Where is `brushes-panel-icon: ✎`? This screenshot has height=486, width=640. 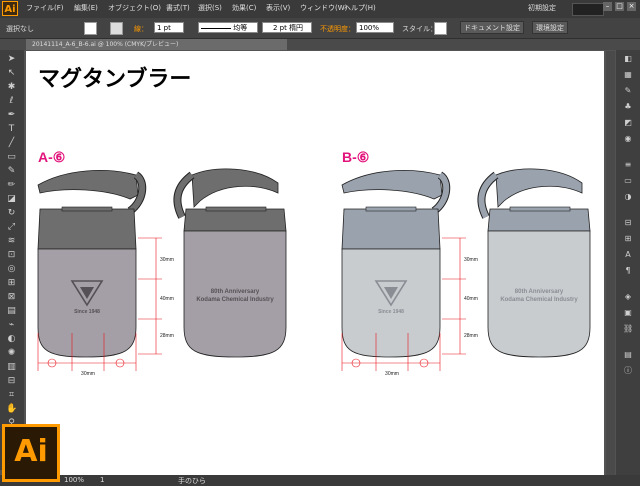
brushes-panel-icon: ✎ is located at coordinates (628, 91).